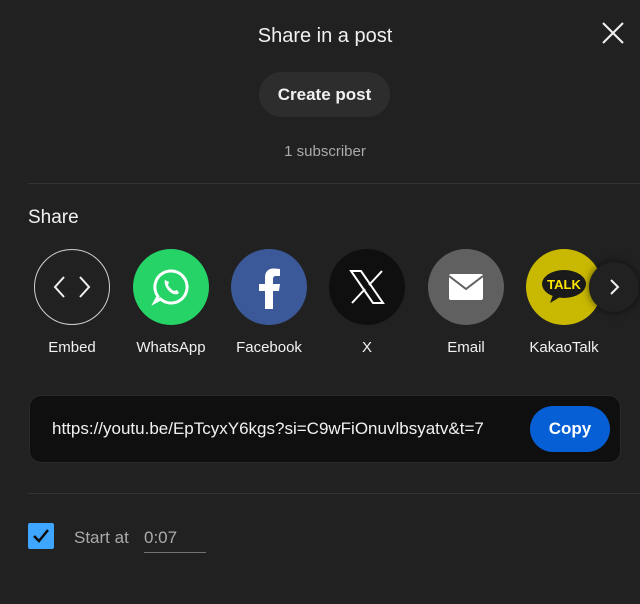  I want to click on scroll-next-button, so click(614, 287).